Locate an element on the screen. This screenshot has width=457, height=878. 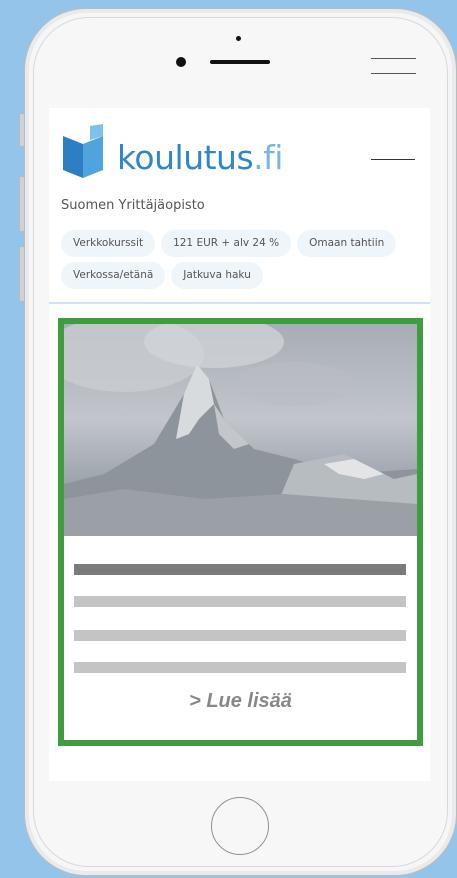
book-flag-icon is located at coordinates (83, 151).